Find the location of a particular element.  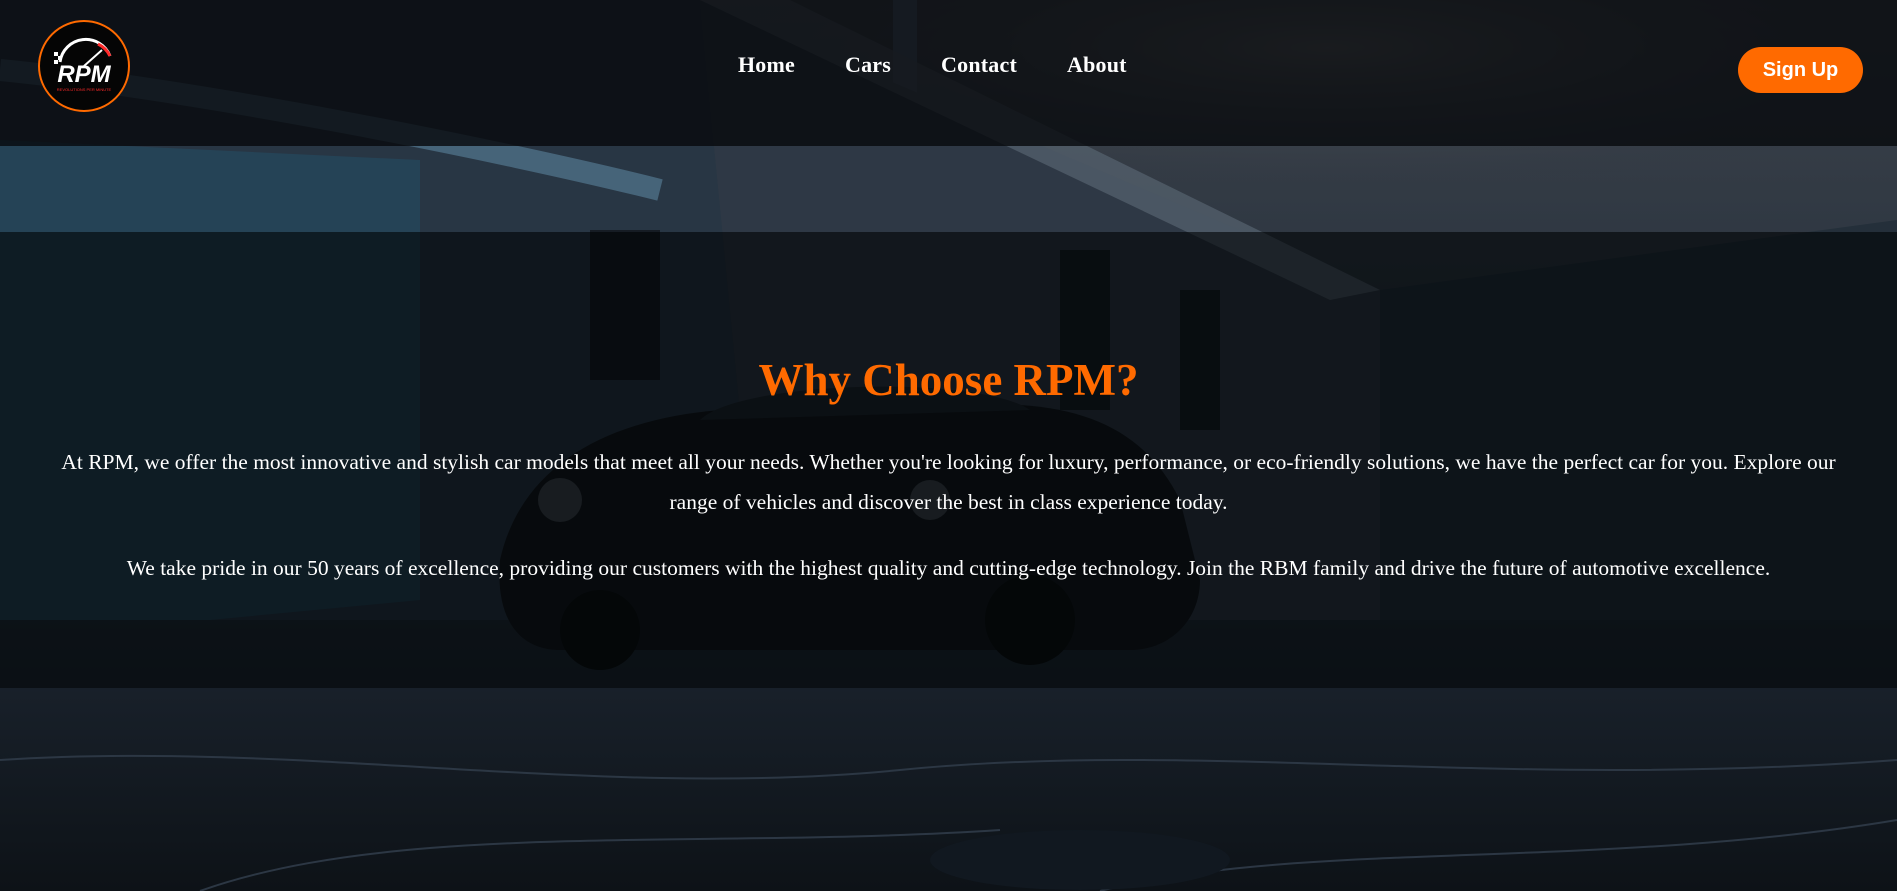

rpm-logo: RPM REVOLUTIONS PER MINUTE is located at coordinates (84, 66).